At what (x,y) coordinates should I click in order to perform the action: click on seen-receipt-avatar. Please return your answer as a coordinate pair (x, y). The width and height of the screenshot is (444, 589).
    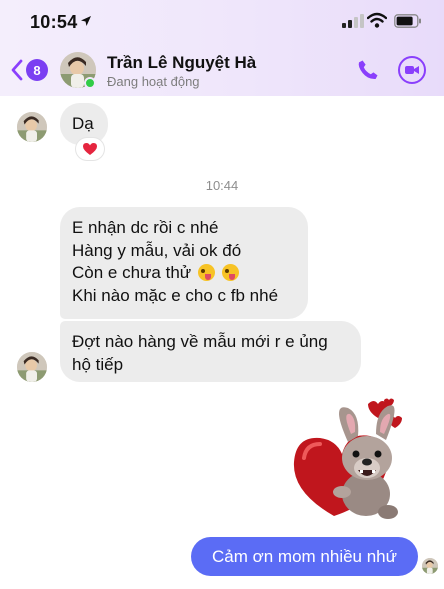
    Looking at the image, I should click on (430, 566).